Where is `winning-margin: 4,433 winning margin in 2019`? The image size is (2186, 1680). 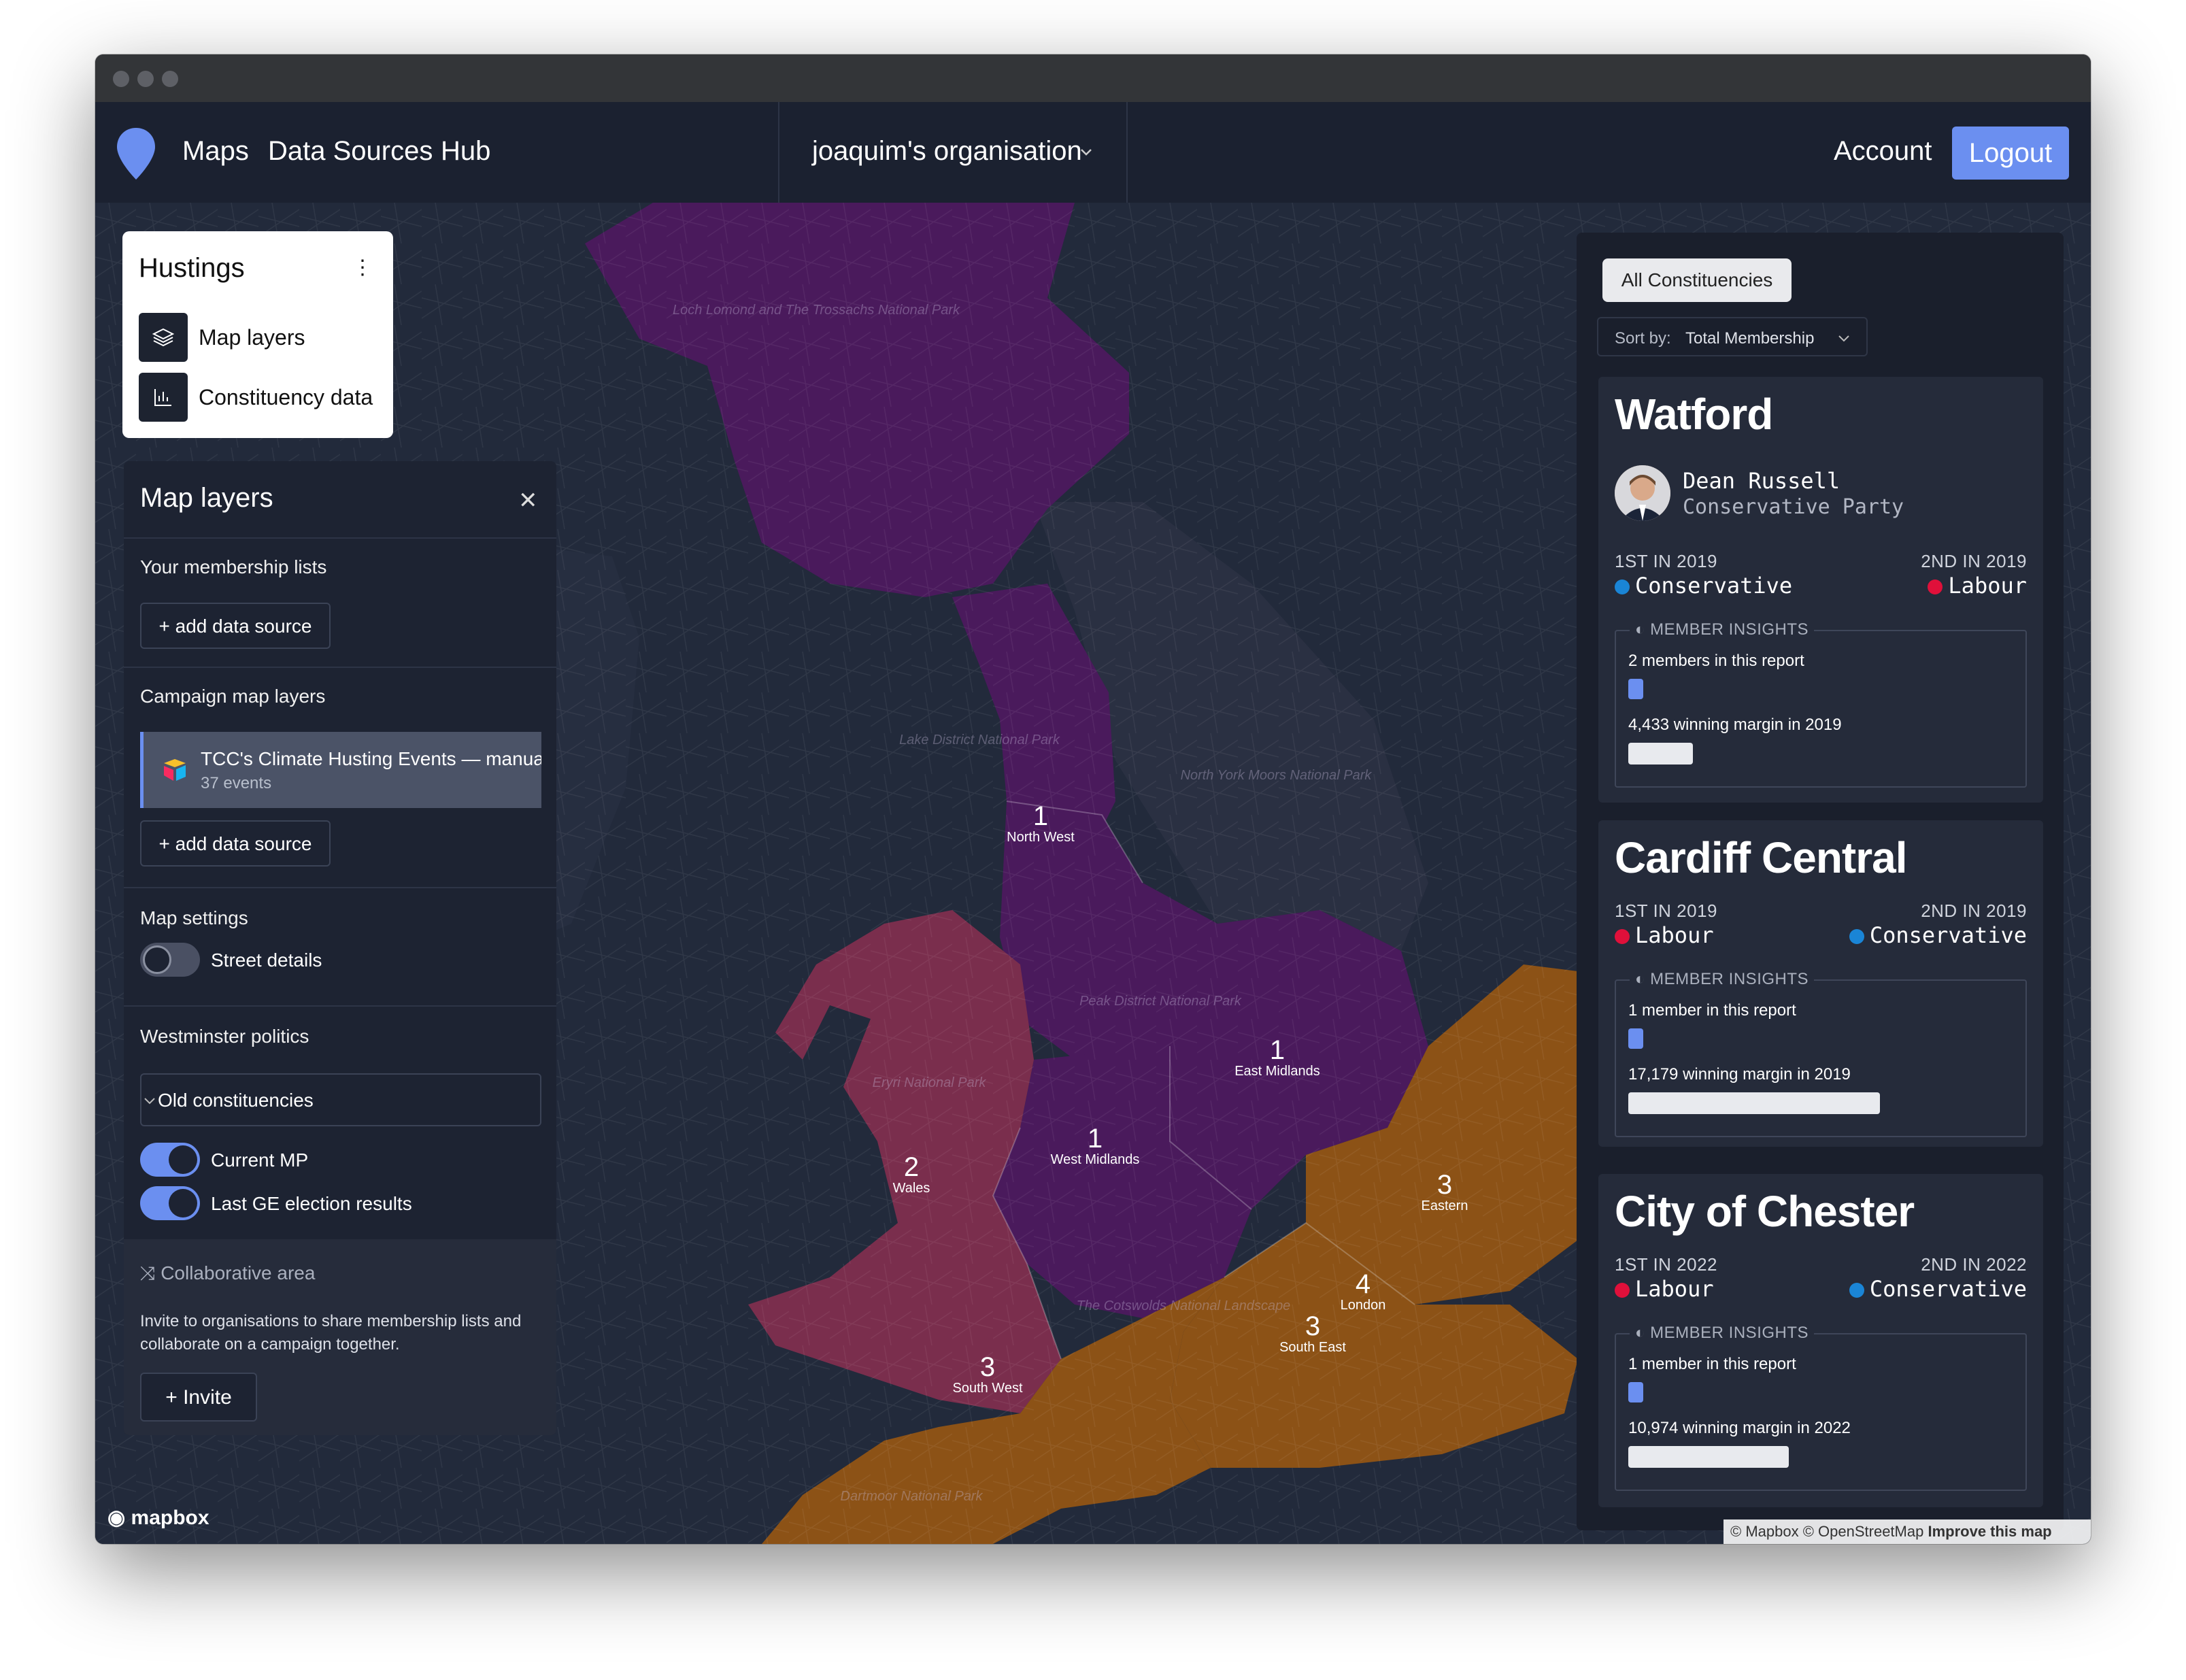 winning-margin: 4,433 winning margin in 2019 is located at coordinates (1735, 725).